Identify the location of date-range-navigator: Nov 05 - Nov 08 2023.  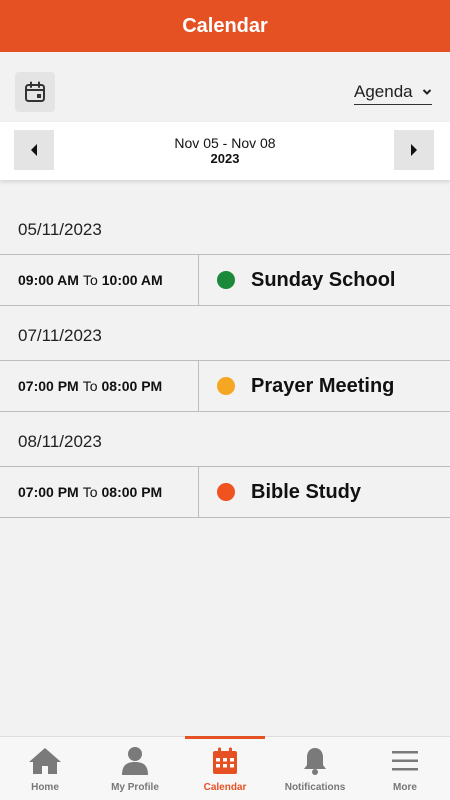
(225, 151).